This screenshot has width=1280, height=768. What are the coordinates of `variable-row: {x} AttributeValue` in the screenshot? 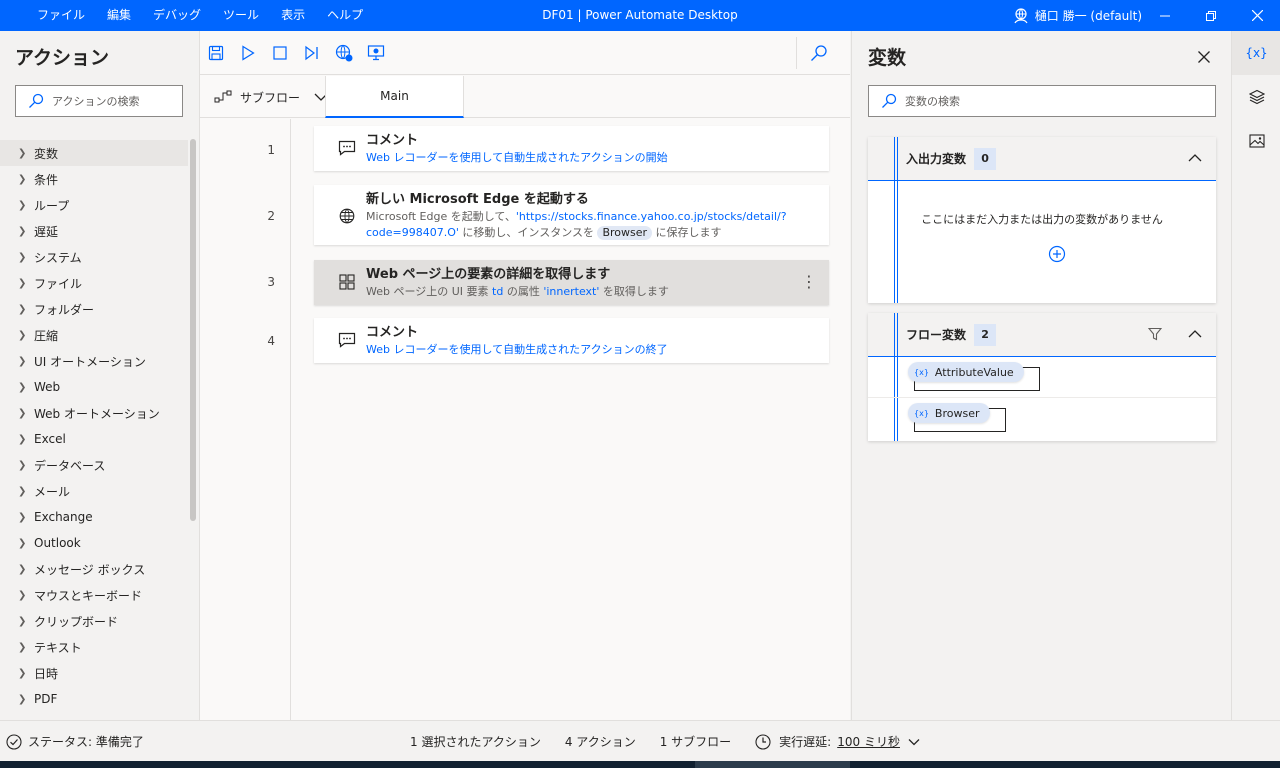 It's located at (1042, 377).